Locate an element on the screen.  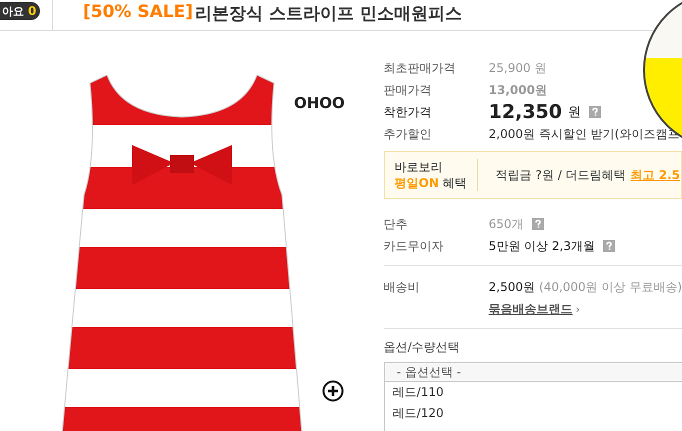
price-value: 12,350 is located at coordinates (525, 112).